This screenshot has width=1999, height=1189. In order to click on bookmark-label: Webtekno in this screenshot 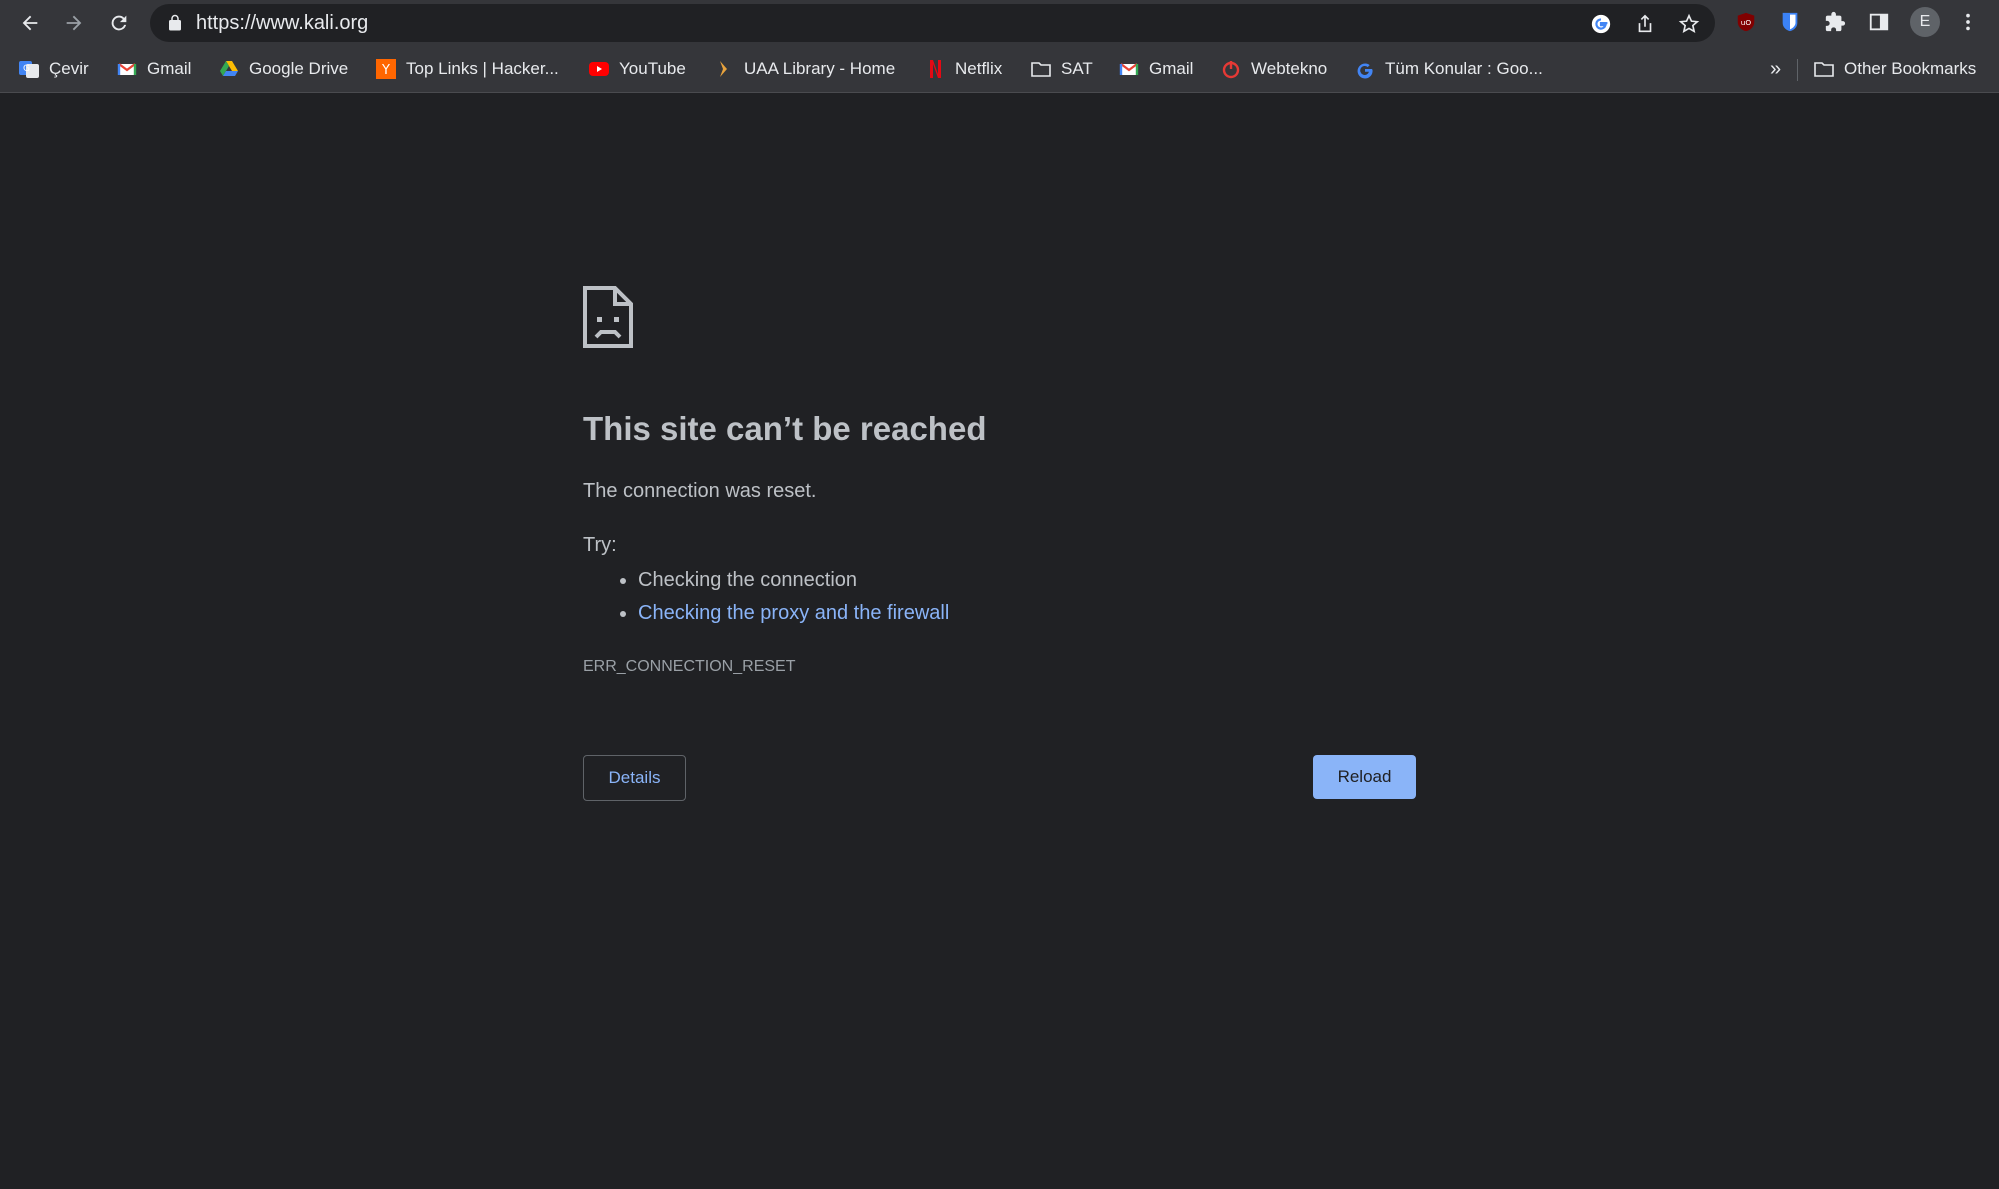, I will do `click(1289, 68)`.